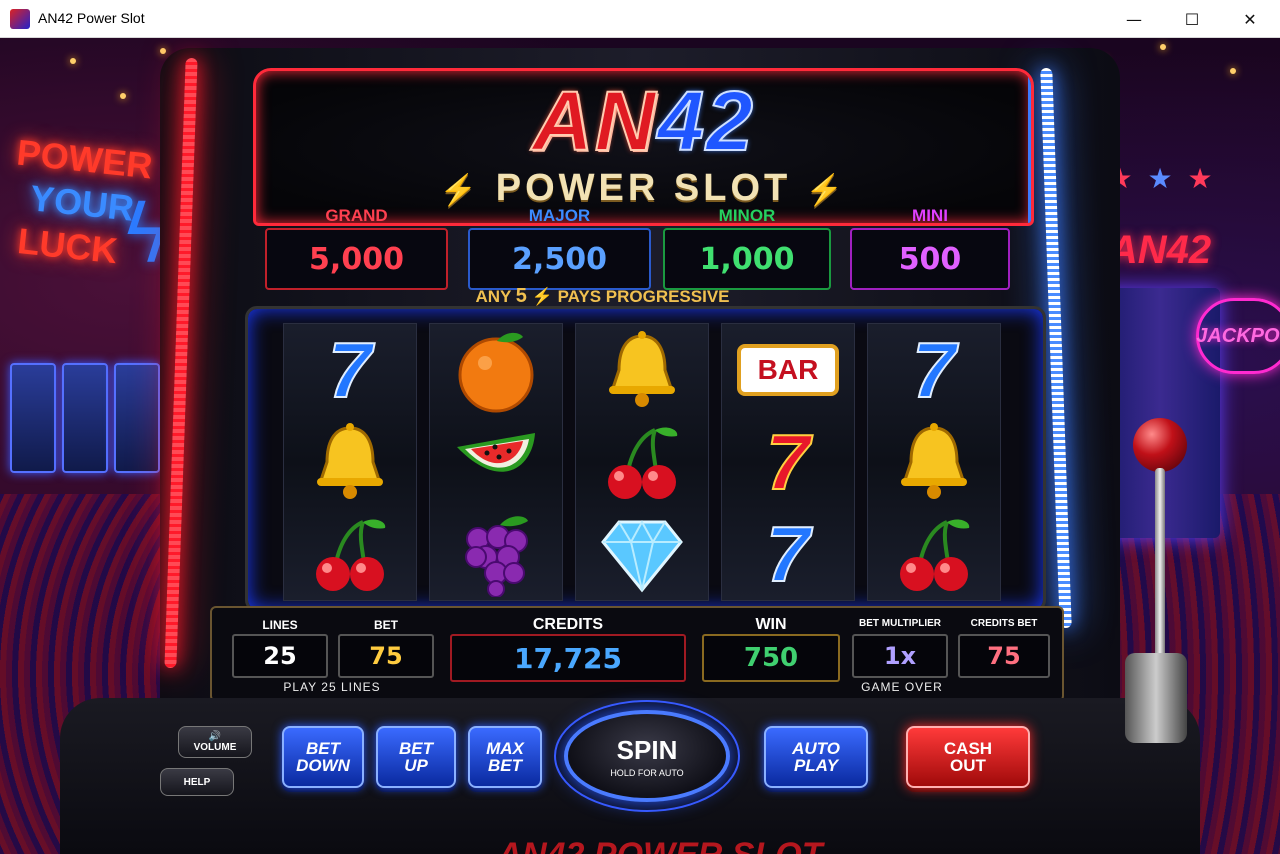  I want to click on btn-line: MAX, so click(505, 748).